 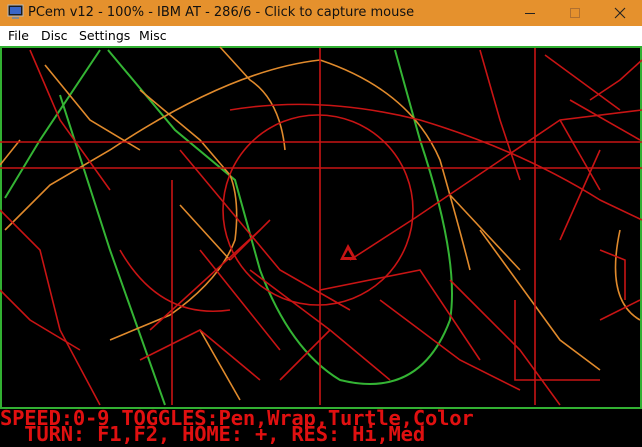 I want to click on maximize-icon, so click(x=574, y=13).